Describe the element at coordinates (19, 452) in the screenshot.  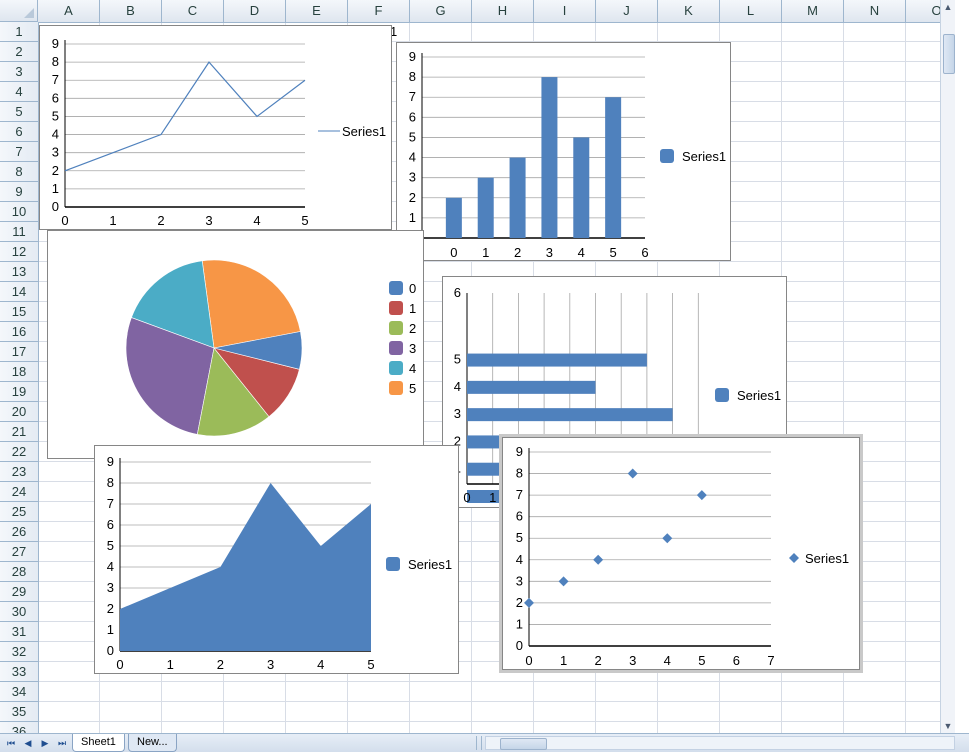
I see `row-header-22: 22` at that location.